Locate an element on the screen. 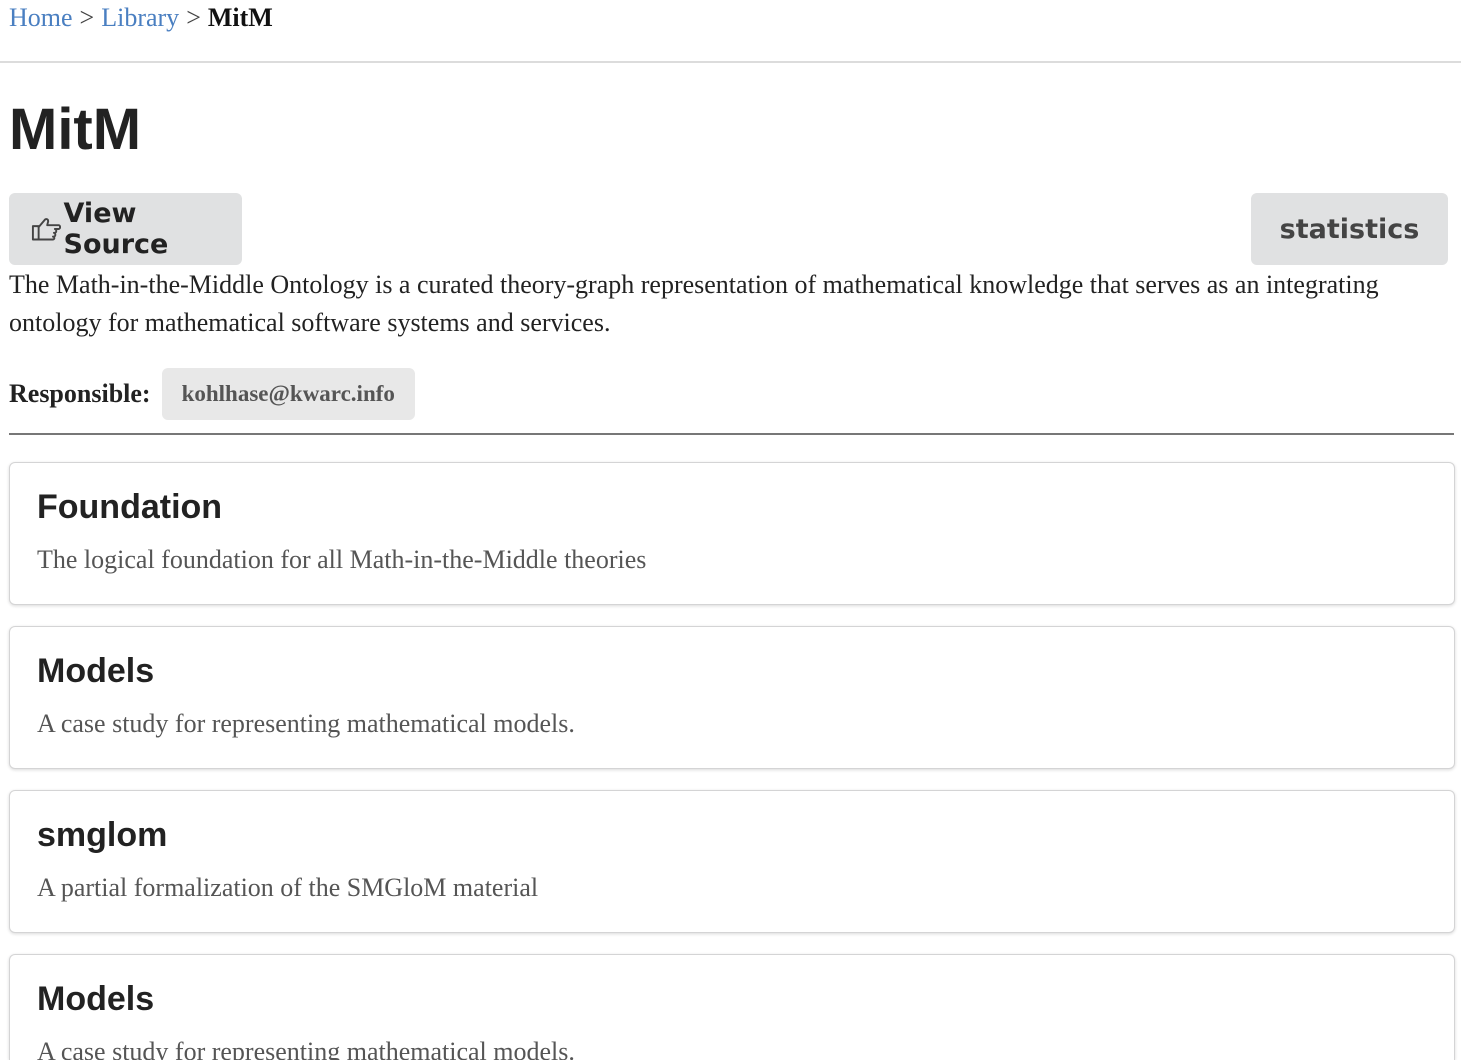 The width and height of the screenshot is (1461, 1060). view-source-button: View Source is located at coordinates (125, 229).